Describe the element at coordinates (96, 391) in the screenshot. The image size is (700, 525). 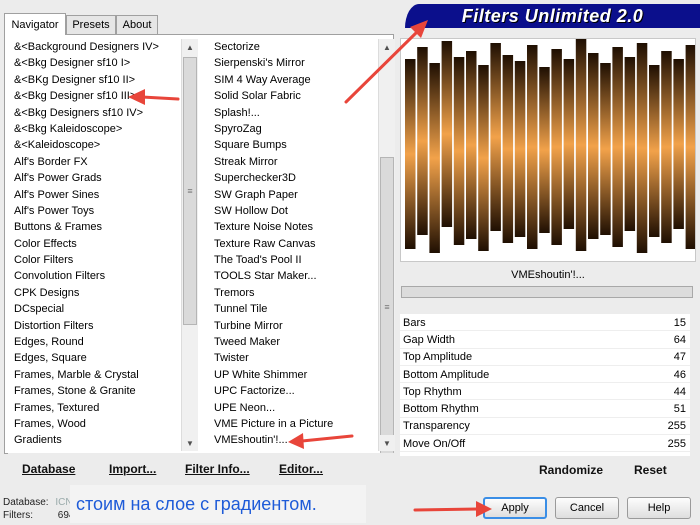
I see `category-item: Frames, Stone & Granite` at that location.